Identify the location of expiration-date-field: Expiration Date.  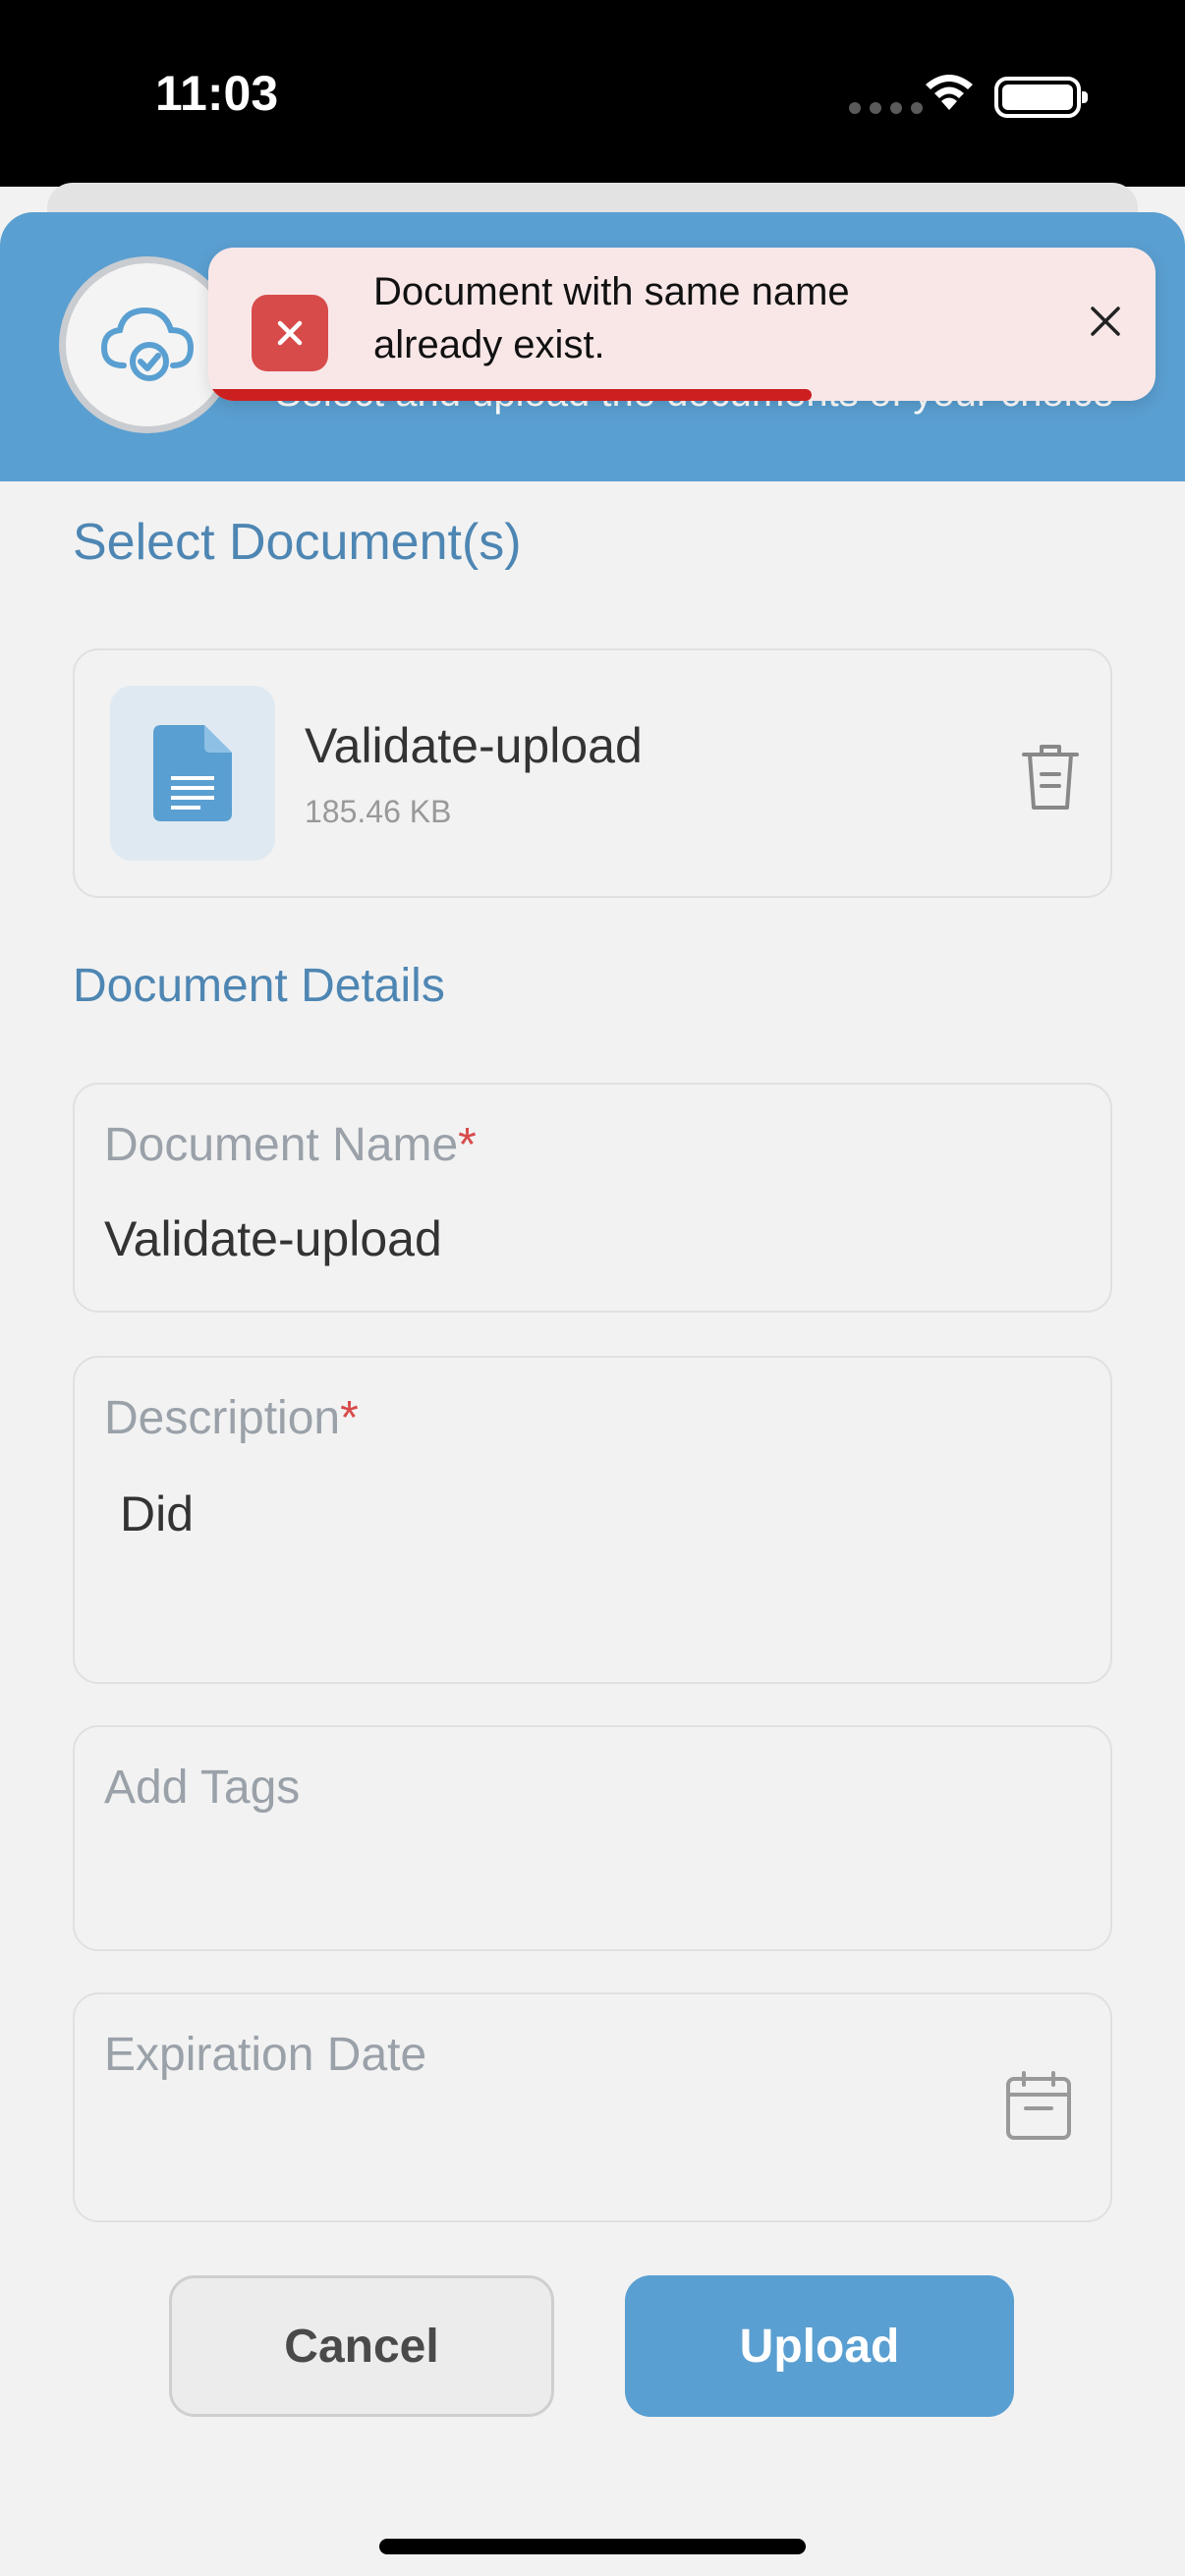
(592, 2107).